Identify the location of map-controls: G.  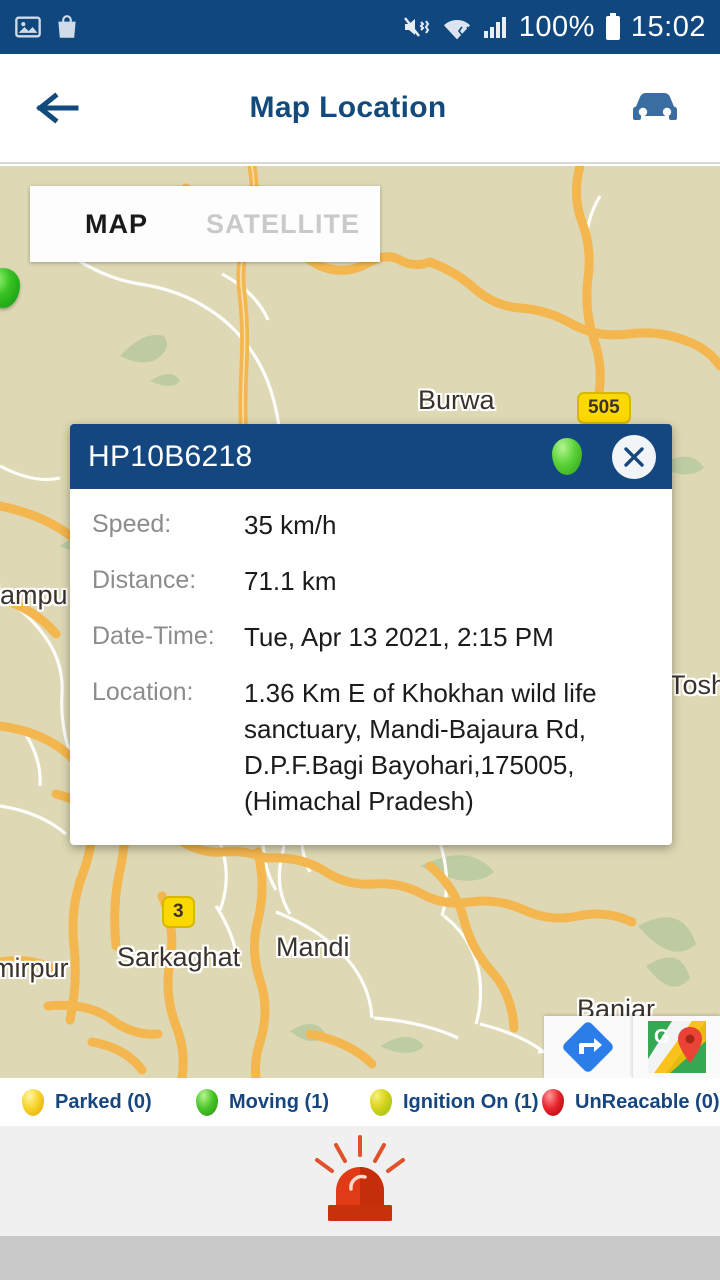
(632, 1047).